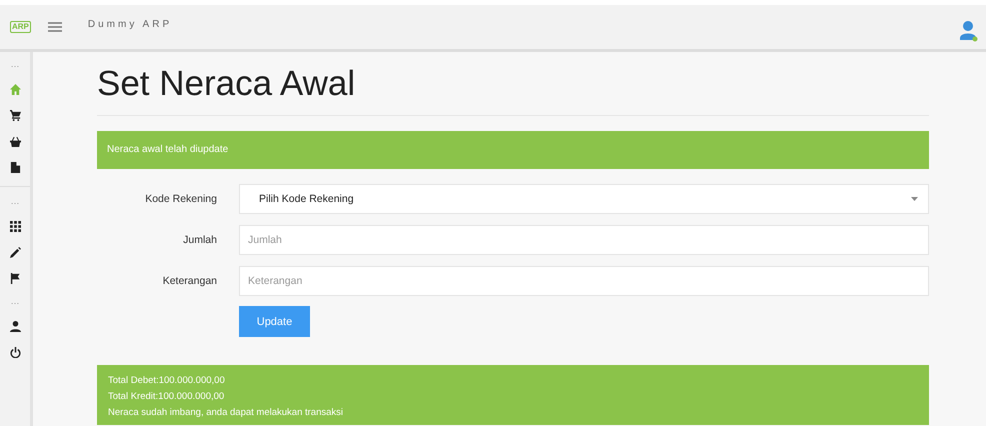 This screenshot has width=986, height=426. Describe the element at coordinates (15, 352) in the screenshot. I see `power-icon` at that location.